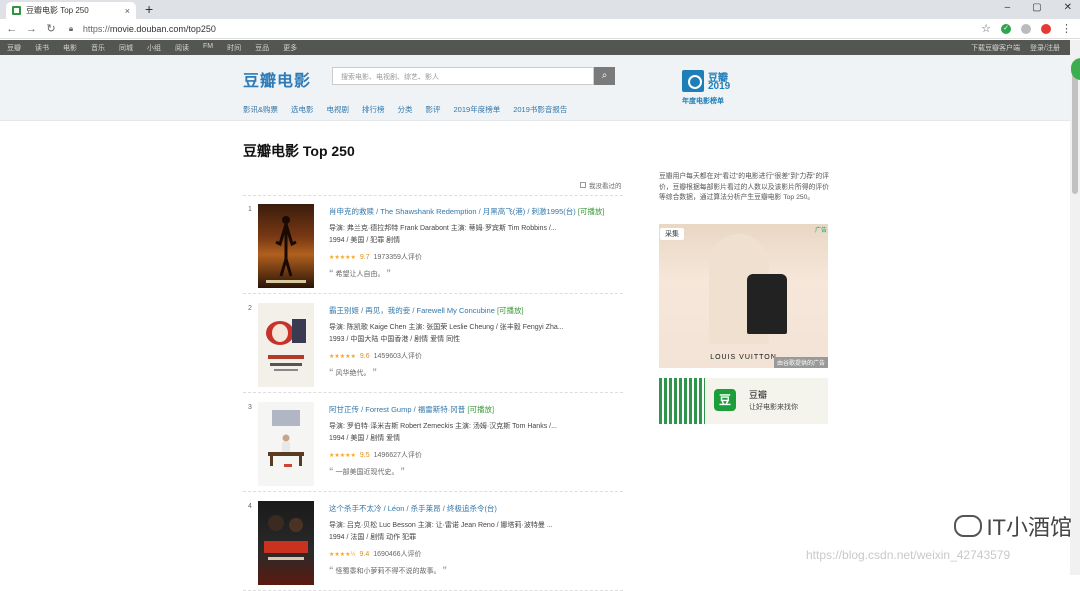 The image size is (1080, 591). I want to click on quote-text: 怪蜀黍和小萝莉不得不说的故事。, so click(388, 571).